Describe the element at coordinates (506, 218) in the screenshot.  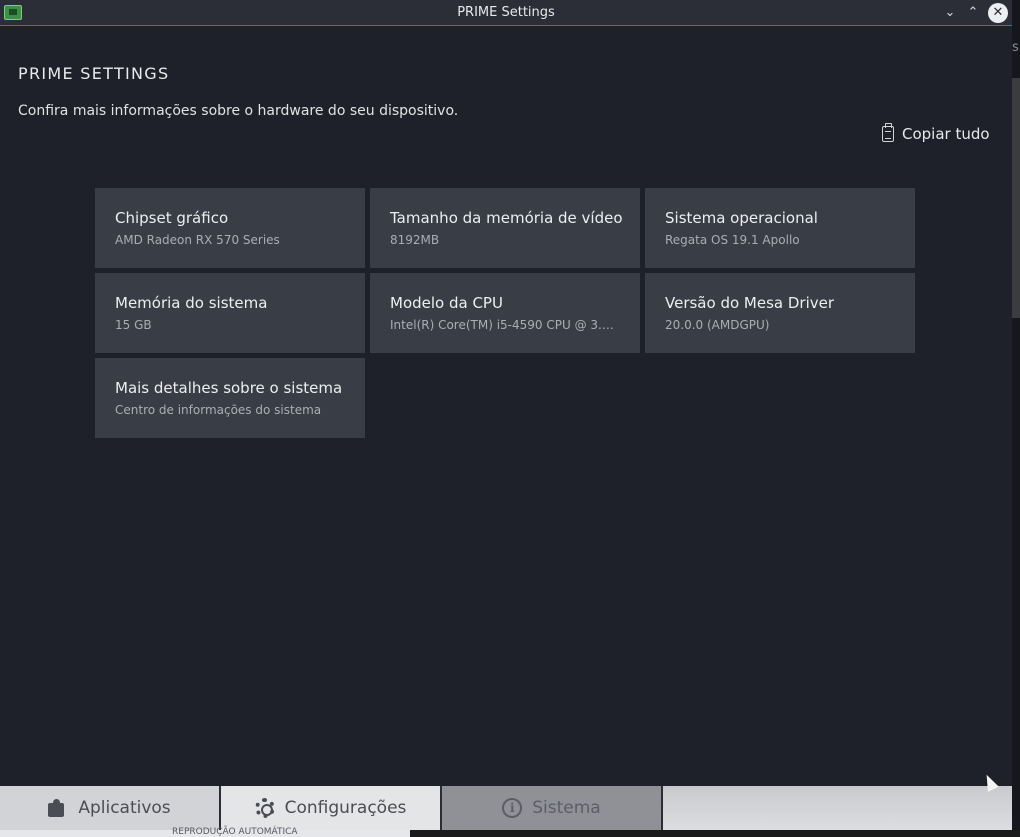
I see `card-label: Tamanho da memória de vídeo` at that location.